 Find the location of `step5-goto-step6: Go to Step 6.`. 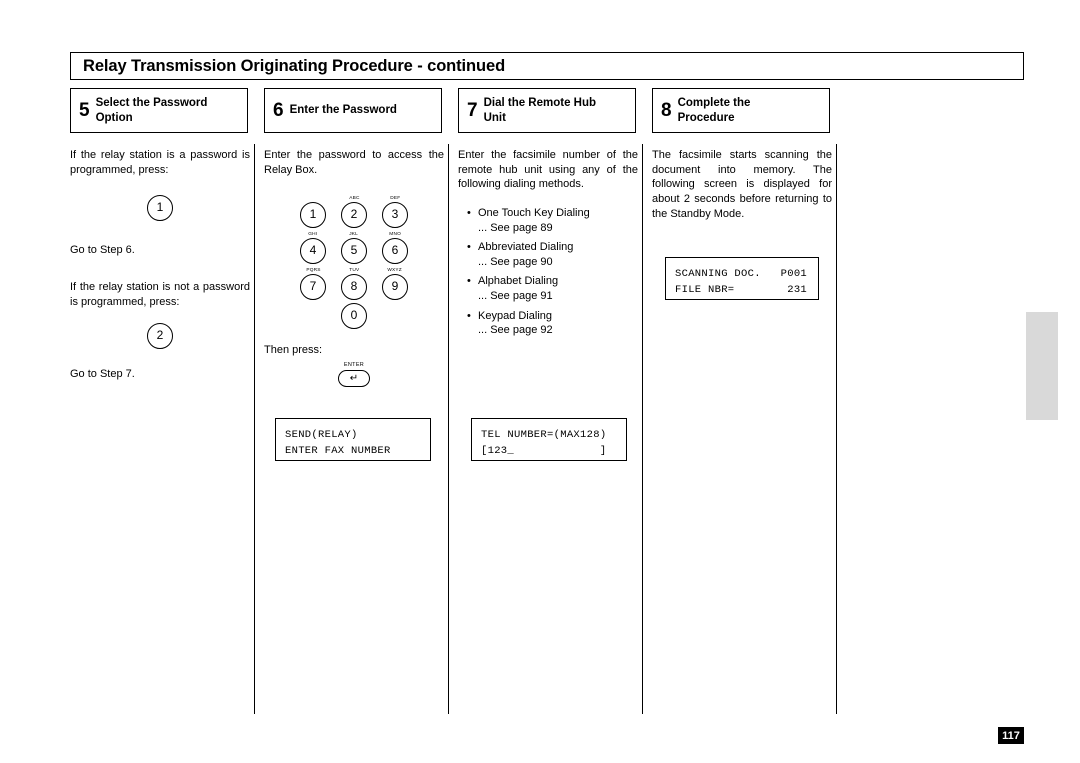

step5-goto-step6: Go to Step 6. is located at coordinates (102, 250).